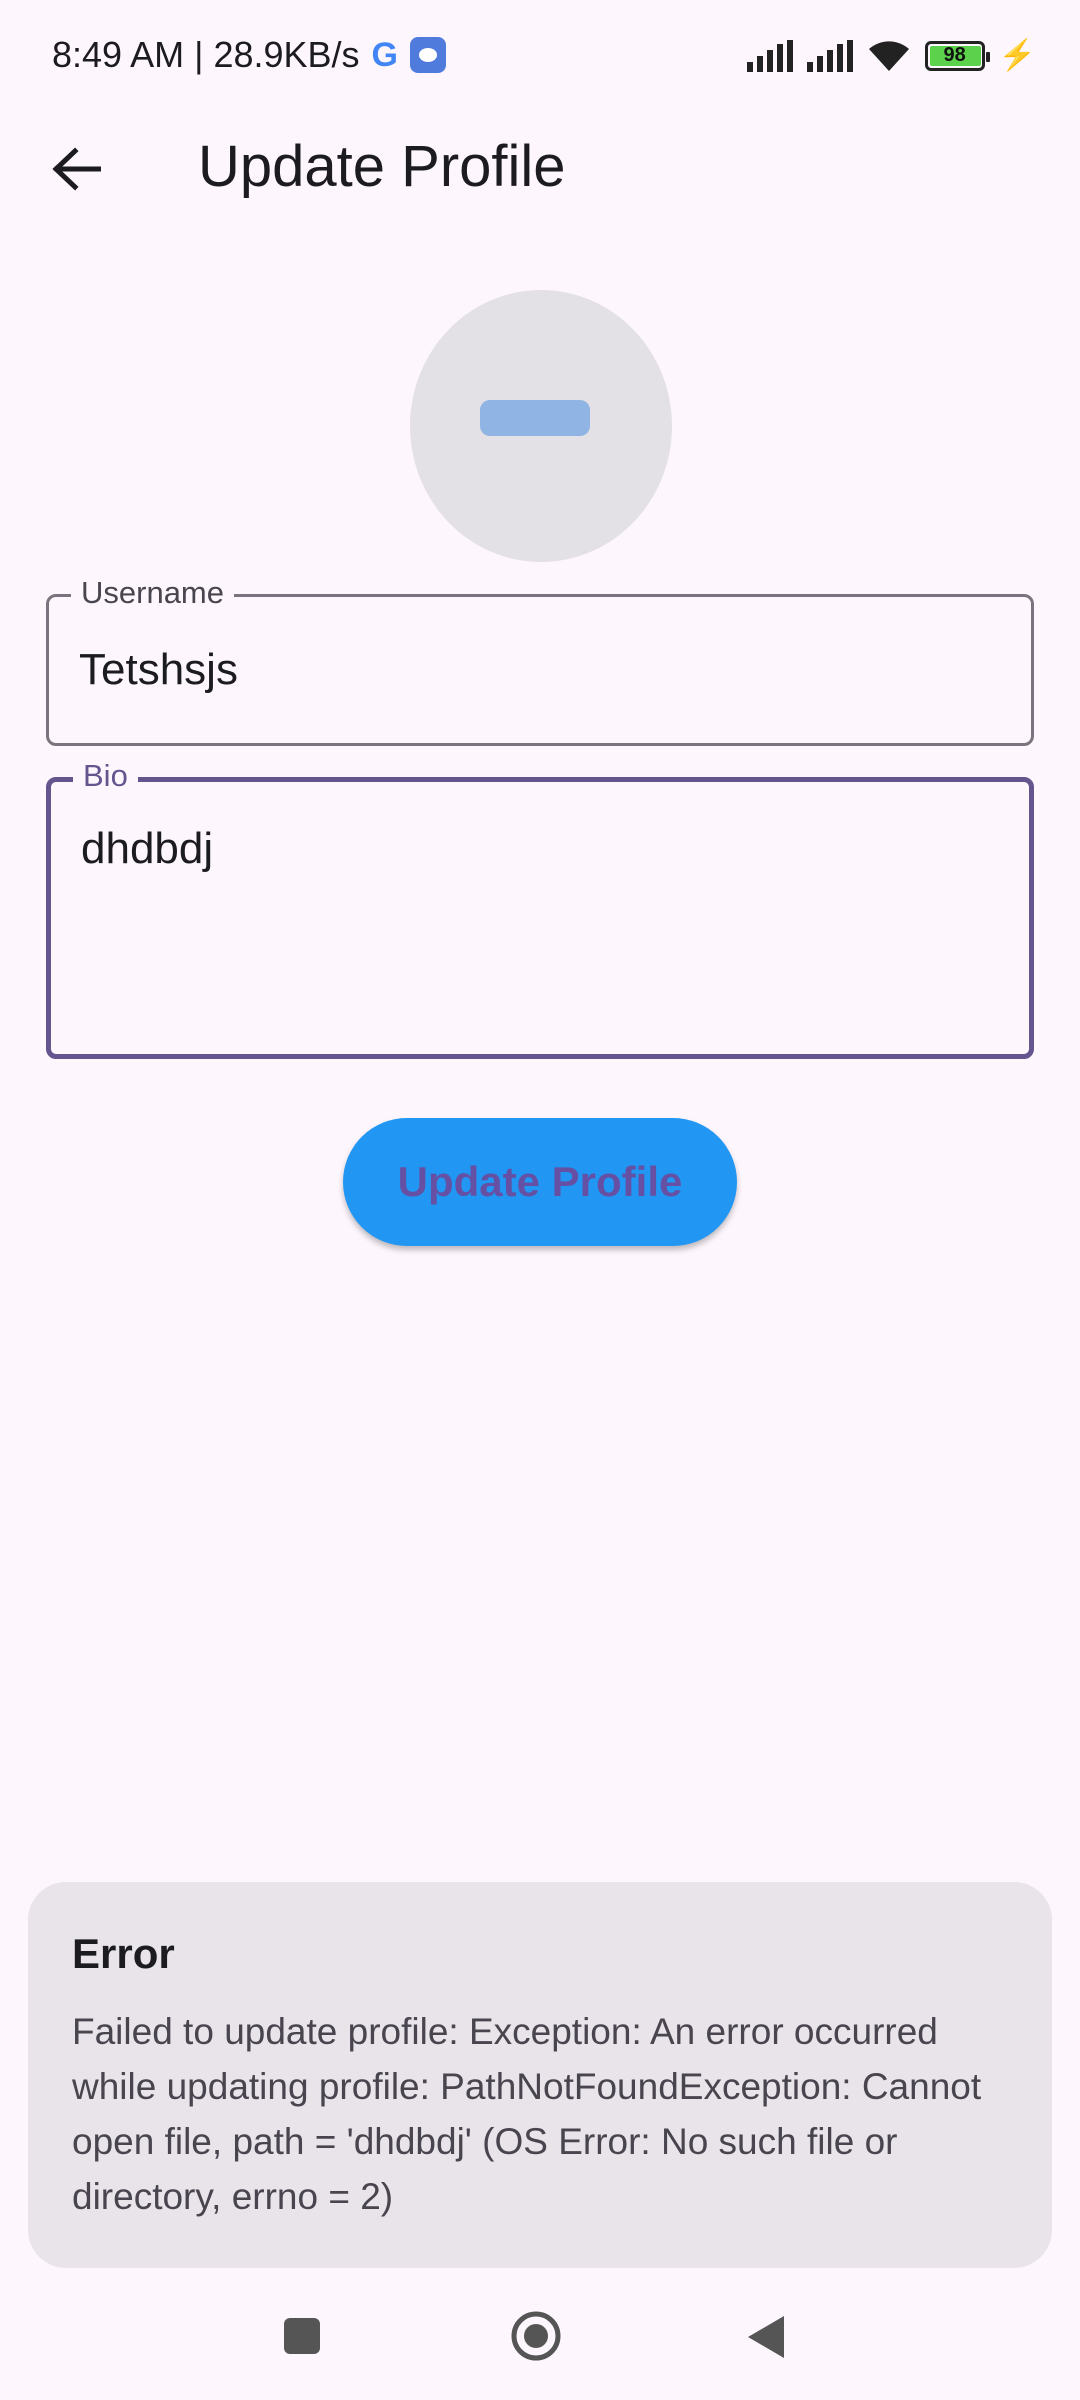 The height and width of the screenshot is (2400, 1080). I want to click on bio-input: dhdbdj, so click(147, 849).